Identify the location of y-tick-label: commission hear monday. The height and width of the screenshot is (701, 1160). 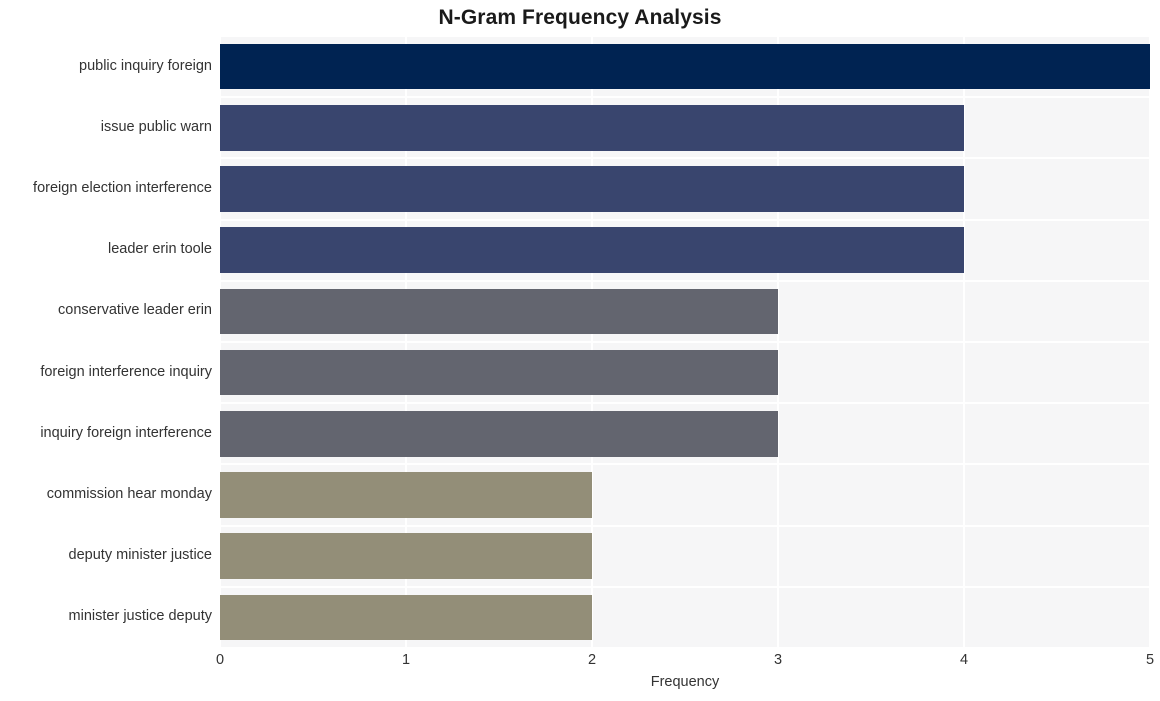
(129, 494).